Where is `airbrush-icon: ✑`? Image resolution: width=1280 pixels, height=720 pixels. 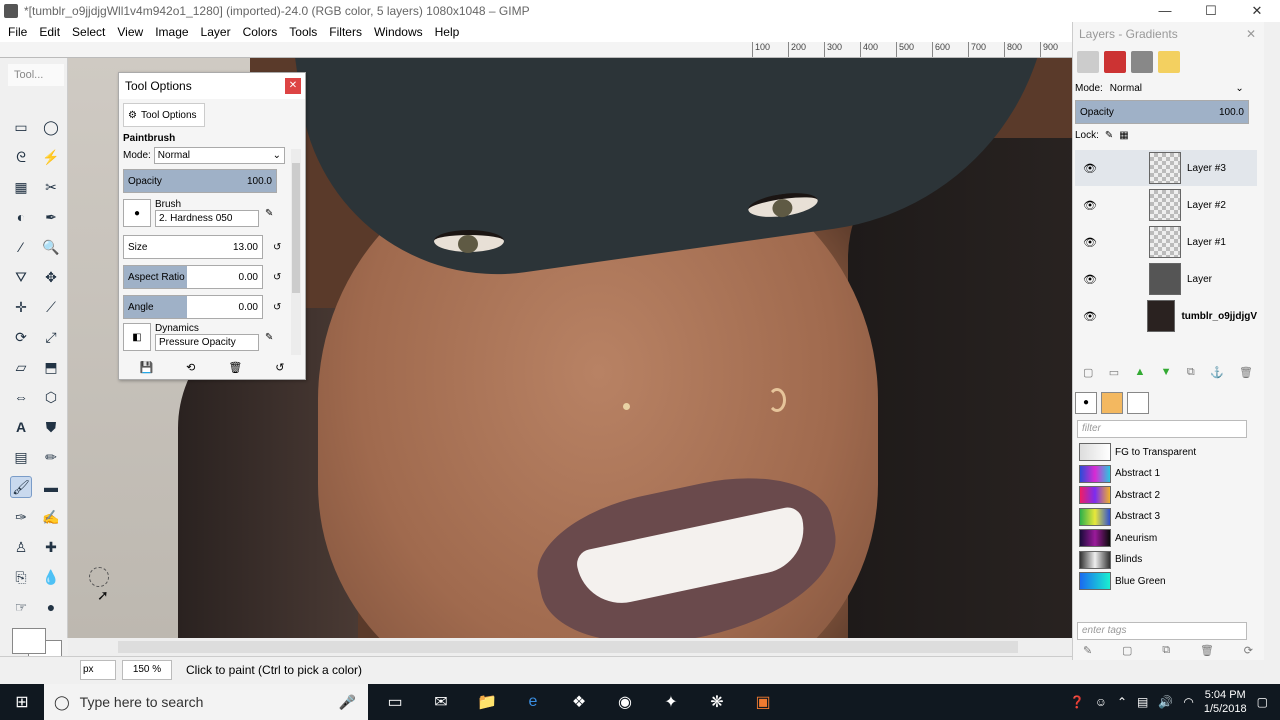 airbrush-icon: ✑ is located at coordinates (21, 517).